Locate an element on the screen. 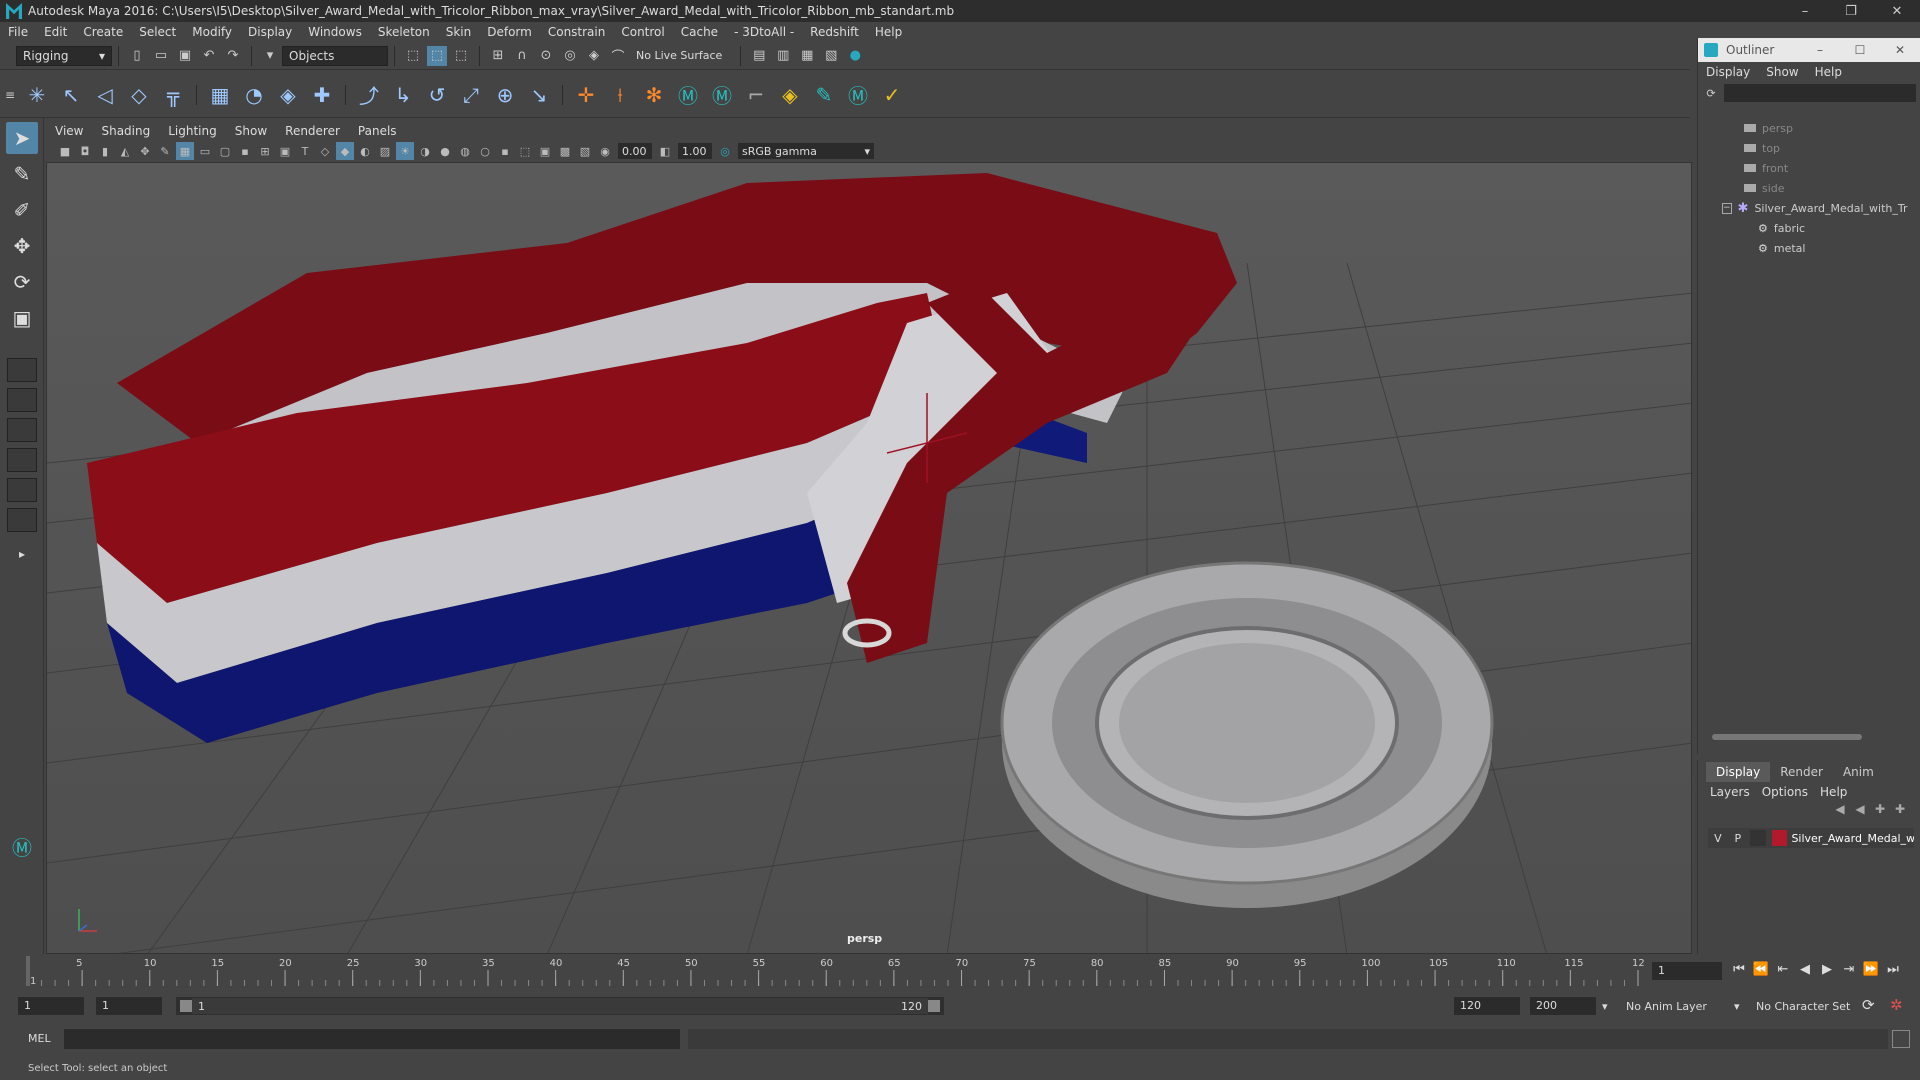  select-component-icon: ⬚ is located at coordinates (461, 56).